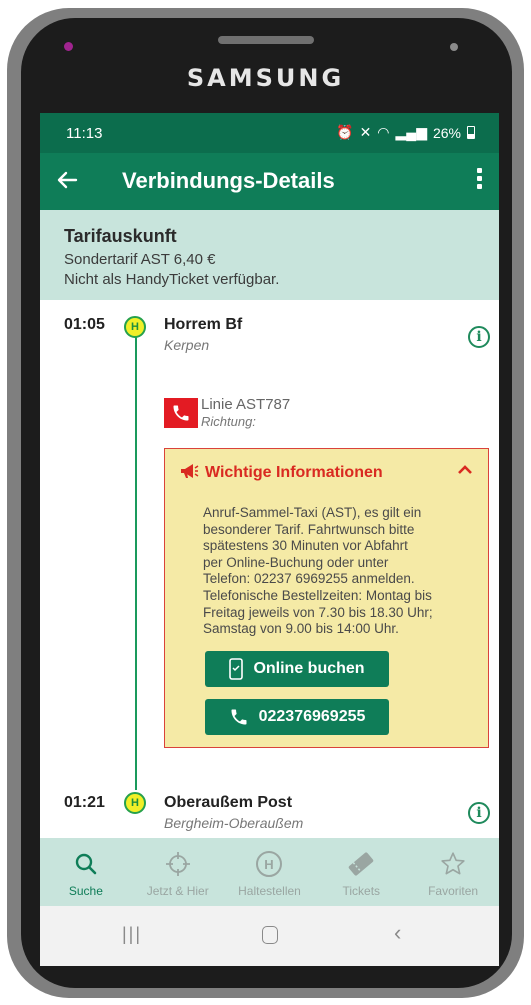 The height and width of the screenshot is (1005, 531). I want to click on wifi-icon: ◠, so click(383, 132).